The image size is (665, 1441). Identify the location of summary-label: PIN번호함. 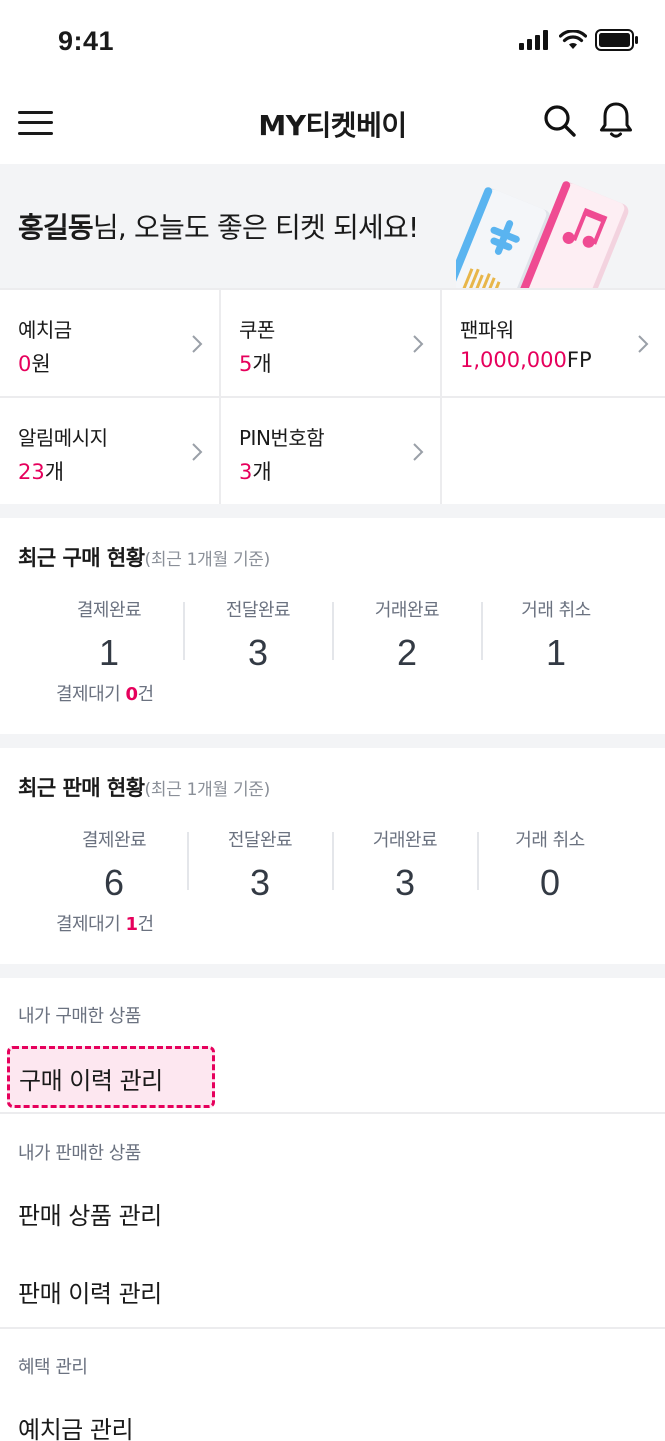
(282, 438).